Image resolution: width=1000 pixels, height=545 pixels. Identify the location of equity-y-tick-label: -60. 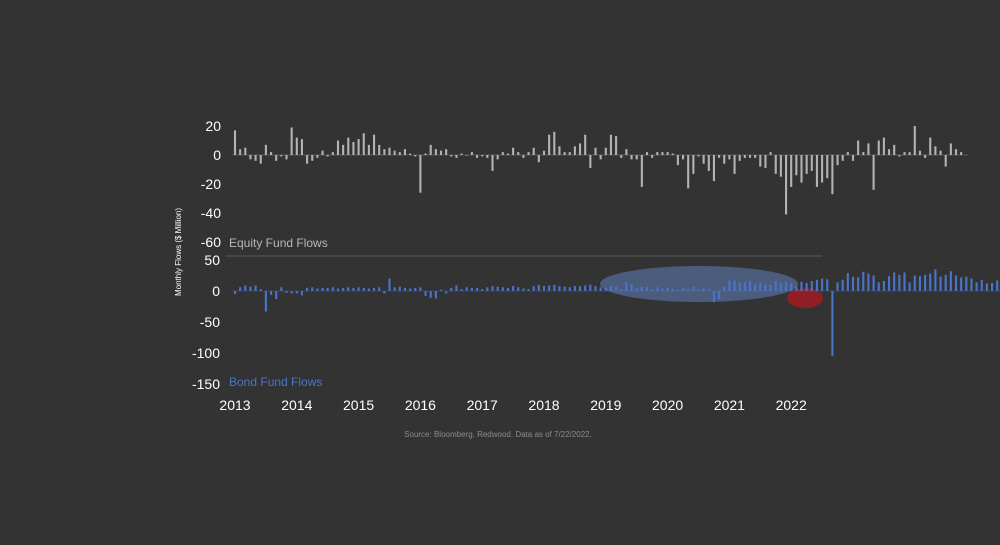
(211, 242).